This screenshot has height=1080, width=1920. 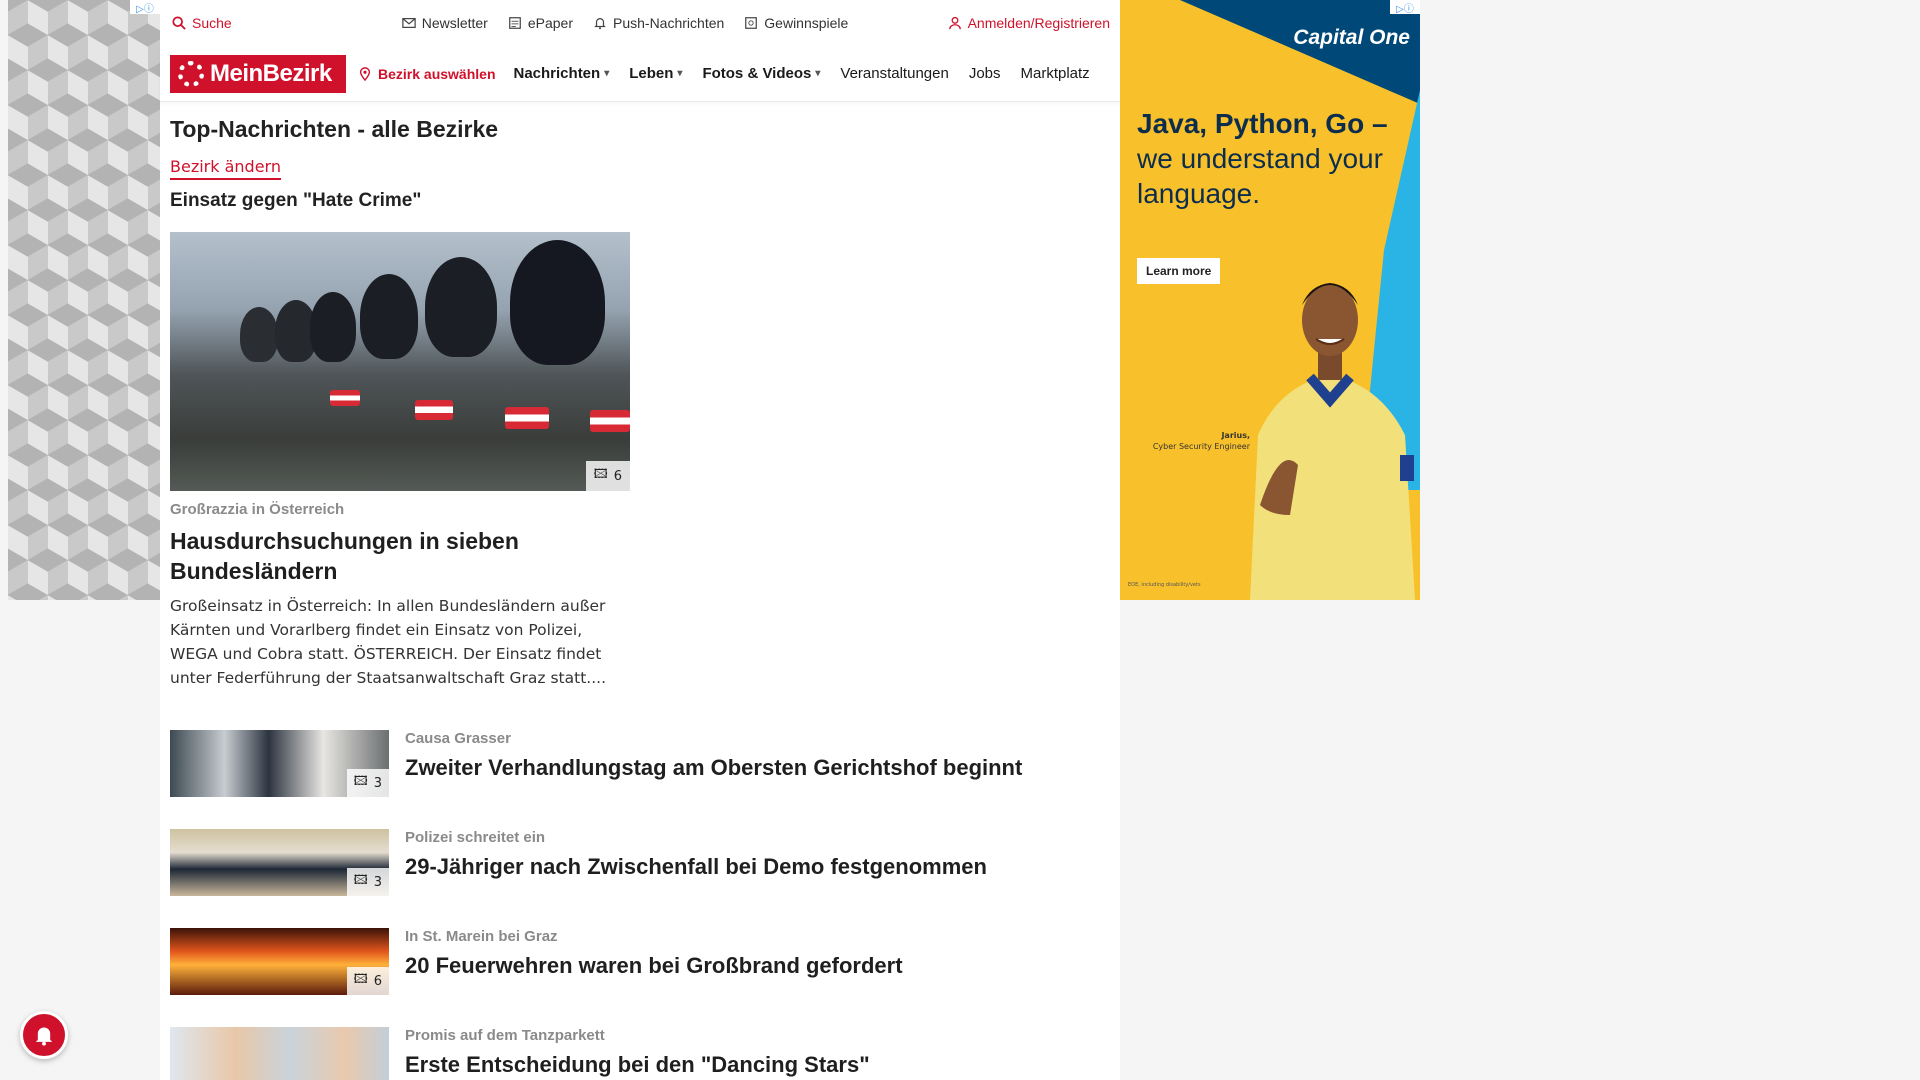 What do you see at coordinates (1235, 435) in the screenshot?
I see `ad-caption-name: Jarius,` at bounding box center [1235, 435].